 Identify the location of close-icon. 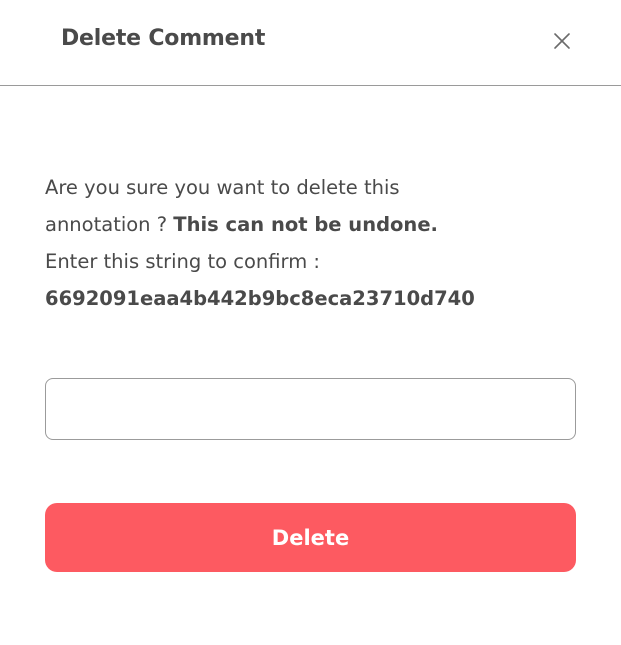
(562, 41).